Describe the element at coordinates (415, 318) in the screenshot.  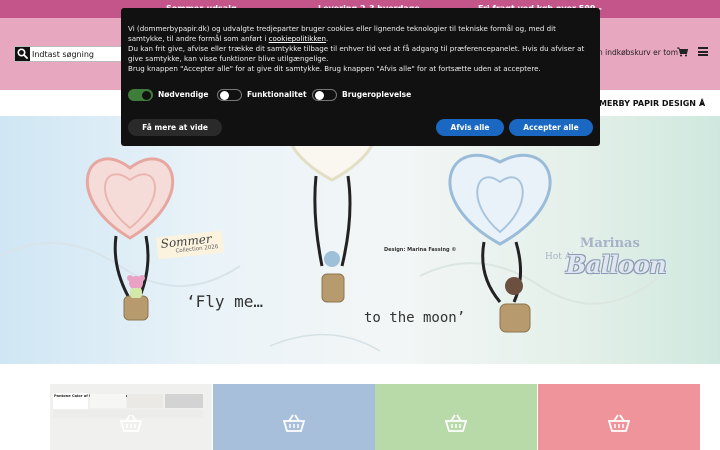
I see `to-the-moon-text: to the moon’` at that location.